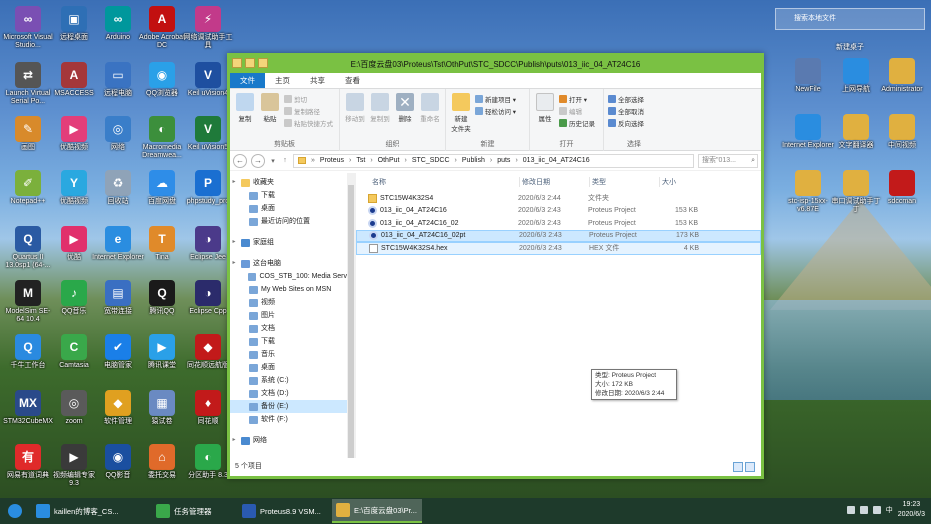  Describe the element at coordinates (445, 181) in the screenshot. I see `column-name: 名称` at that location.